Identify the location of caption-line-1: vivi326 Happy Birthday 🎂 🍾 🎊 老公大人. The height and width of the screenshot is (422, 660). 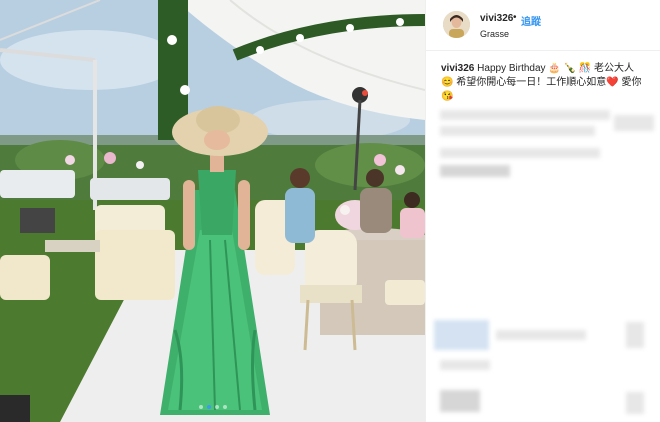
(546, 69).